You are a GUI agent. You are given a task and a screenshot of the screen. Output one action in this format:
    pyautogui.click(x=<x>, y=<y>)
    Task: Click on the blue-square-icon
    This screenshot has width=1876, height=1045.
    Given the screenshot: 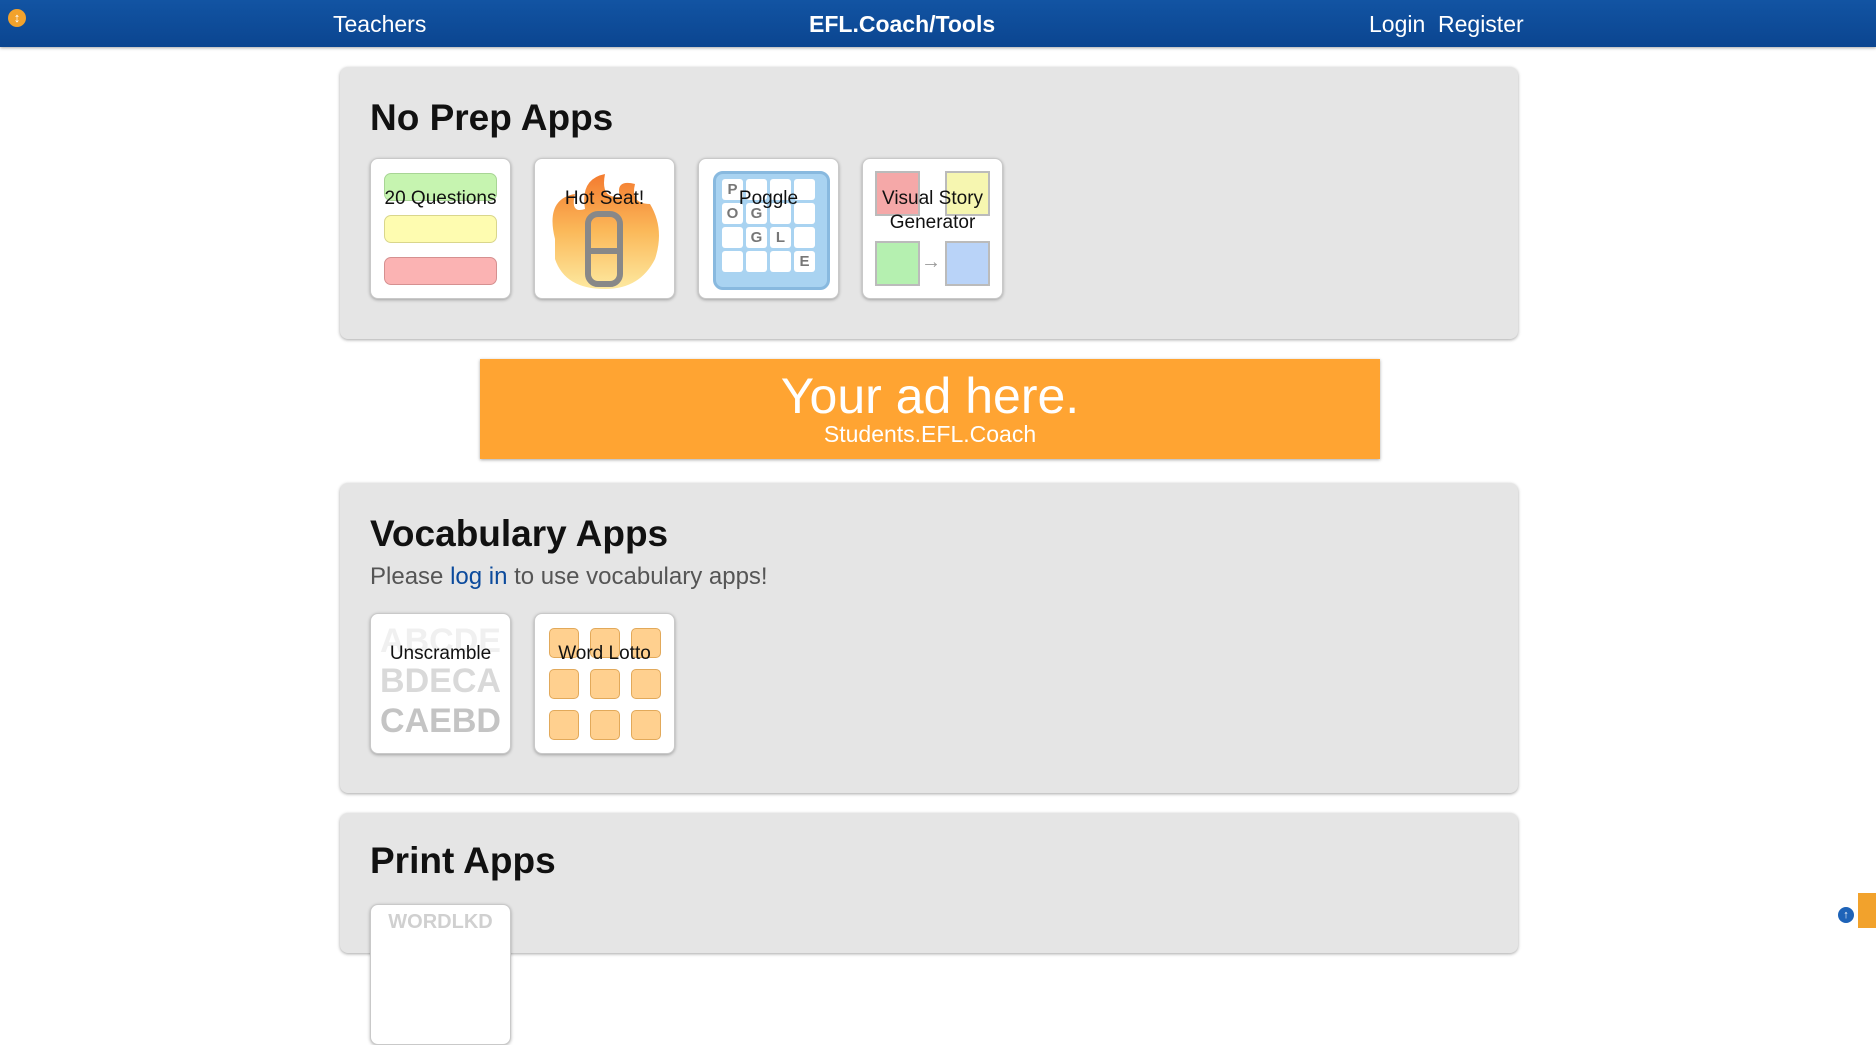 What is the action you would take?
    pyautogui.click(x=967, y=263)
    